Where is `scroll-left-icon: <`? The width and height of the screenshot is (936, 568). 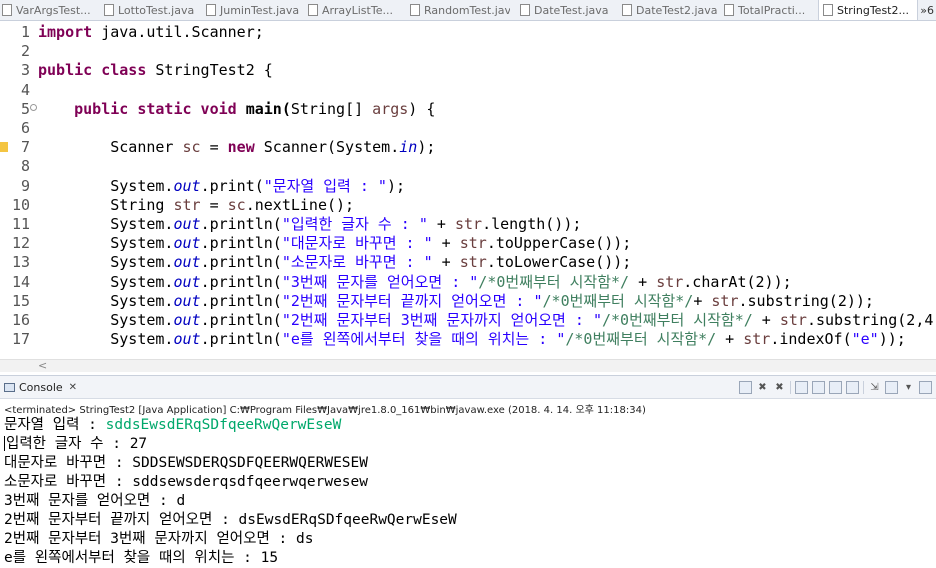 scroll-left-icon: < is located at coordinates (42, 365).